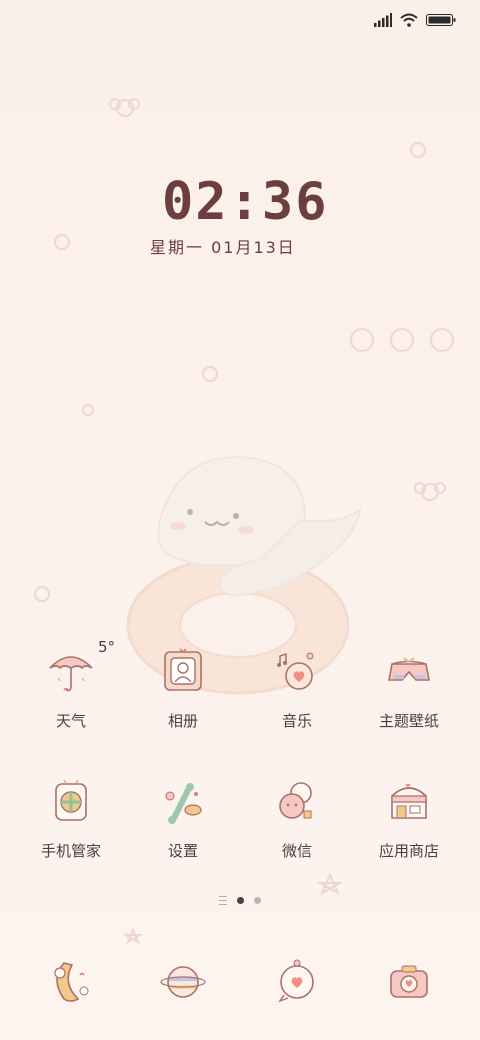  I want to click on app-label: 手机管家, so click(70, 851).